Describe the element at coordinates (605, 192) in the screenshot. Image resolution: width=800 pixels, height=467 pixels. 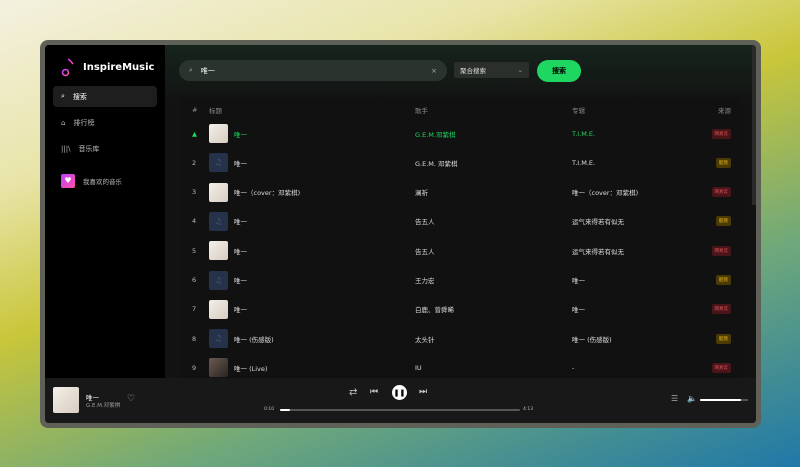
I see `row-album: 唯一（cover：邓紫棋)` at that location.